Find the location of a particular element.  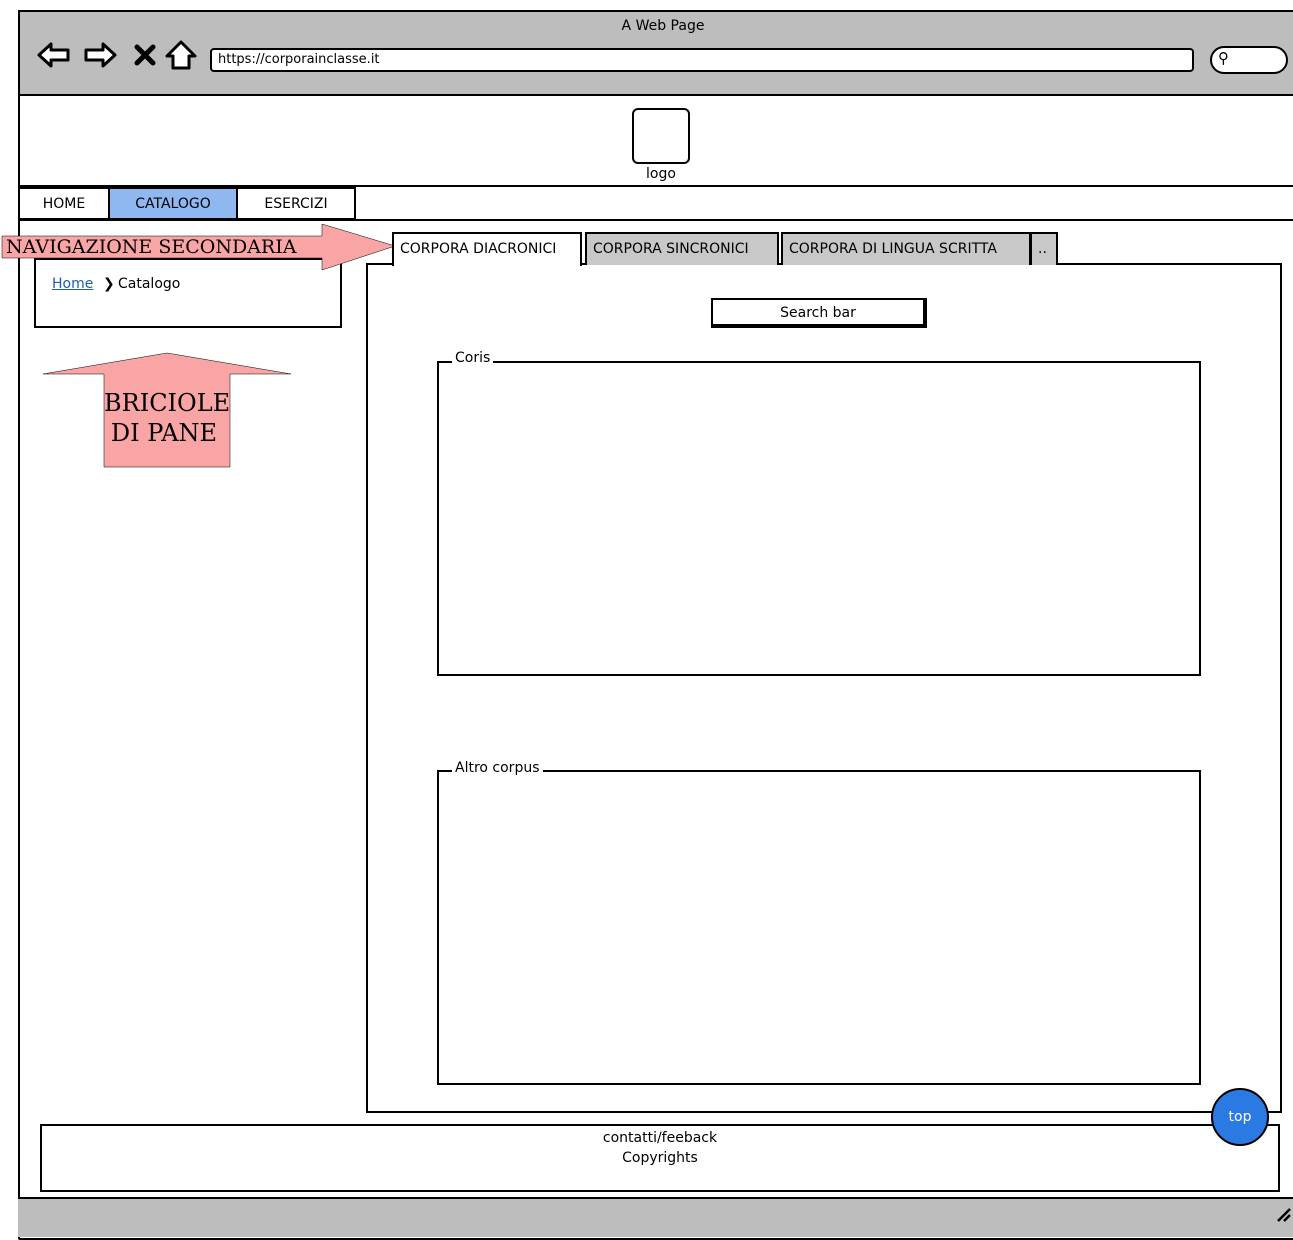

subtab-corpora-sincronici: CORPORA SINCRONICI is located at coordinates (682, 248).